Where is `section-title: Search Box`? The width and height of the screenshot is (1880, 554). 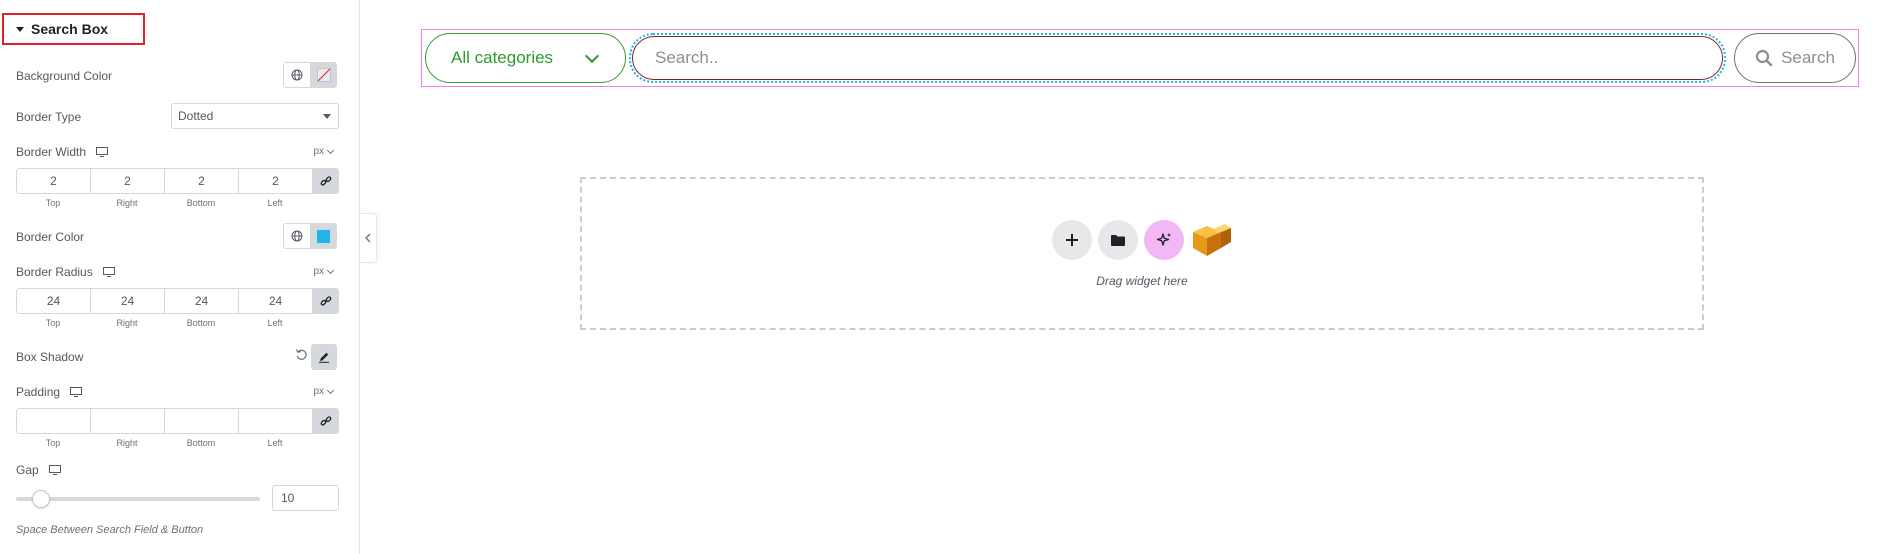 section-title: Search Box is located at coordinates (70, 29).